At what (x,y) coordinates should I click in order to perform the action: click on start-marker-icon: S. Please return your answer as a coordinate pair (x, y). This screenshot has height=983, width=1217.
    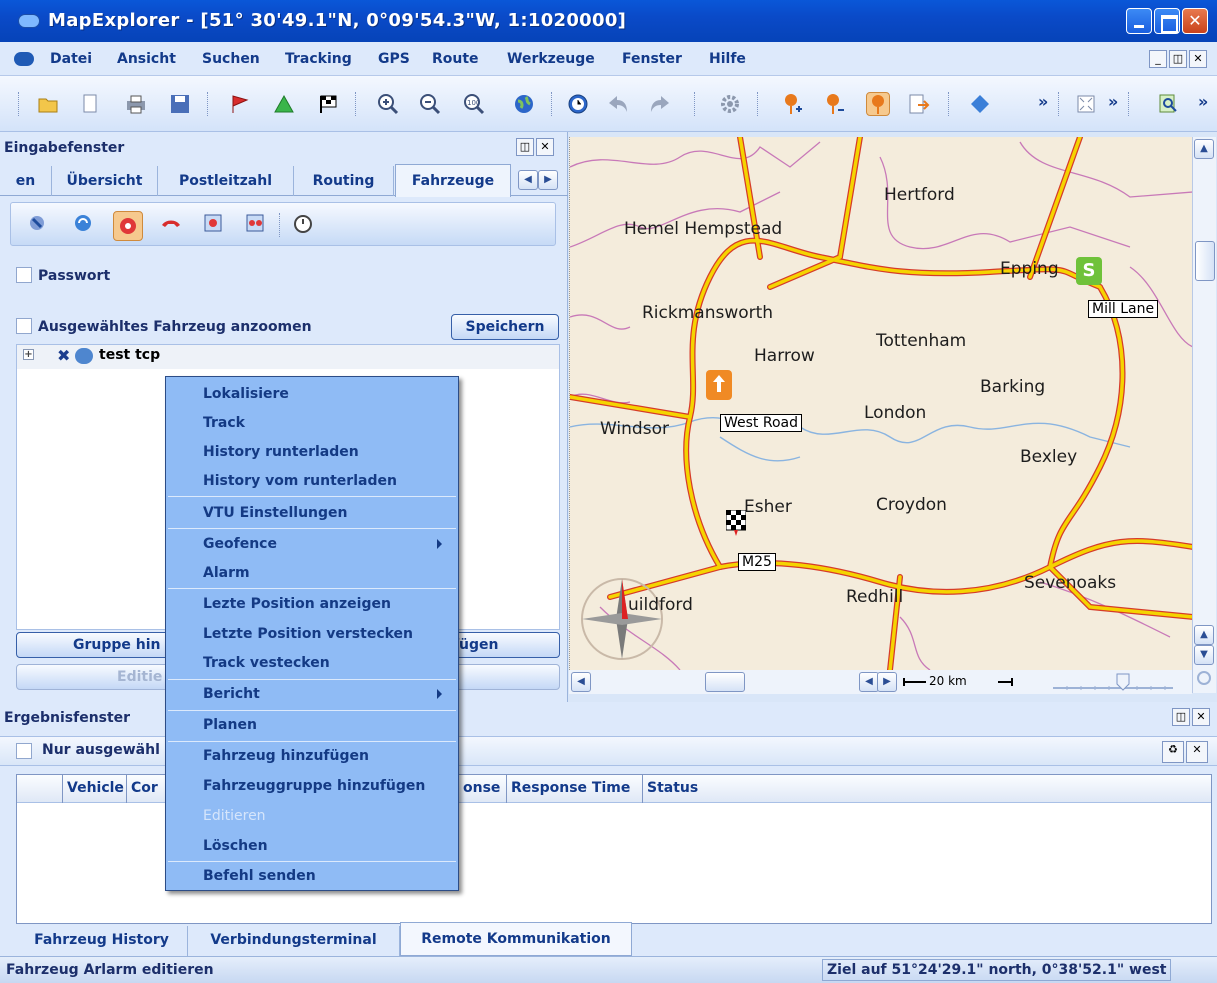
    Looking at the image, I should click on (1089, 271).